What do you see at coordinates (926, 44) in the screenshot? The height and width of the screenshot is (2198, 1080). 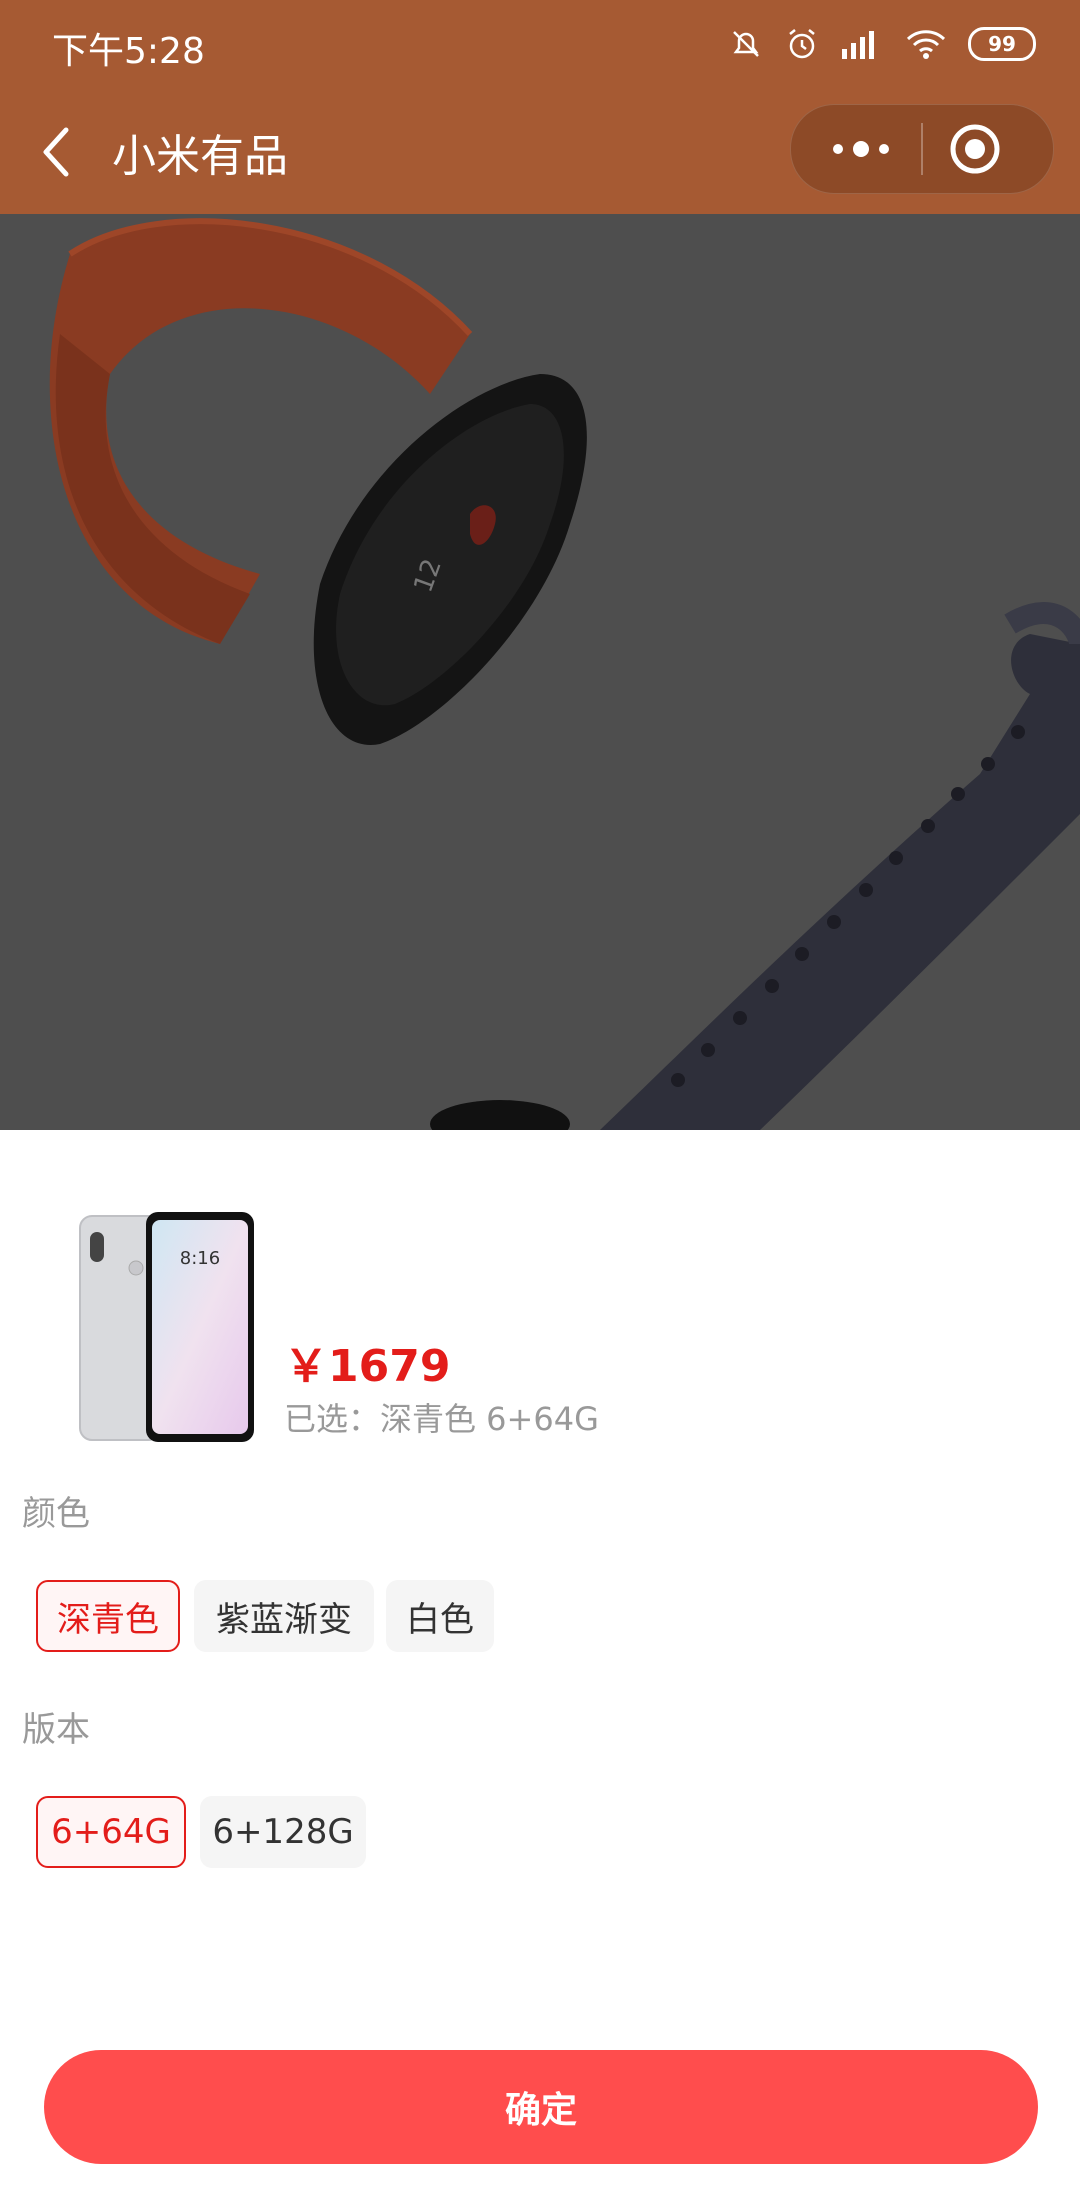 I see `wifi-icon` at bounding box center [926, 44].